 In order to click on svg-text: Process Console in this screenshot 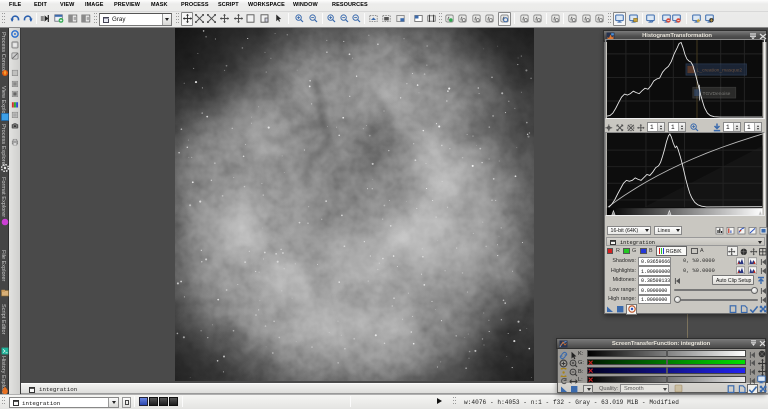, I will do `click(3, 53)`.